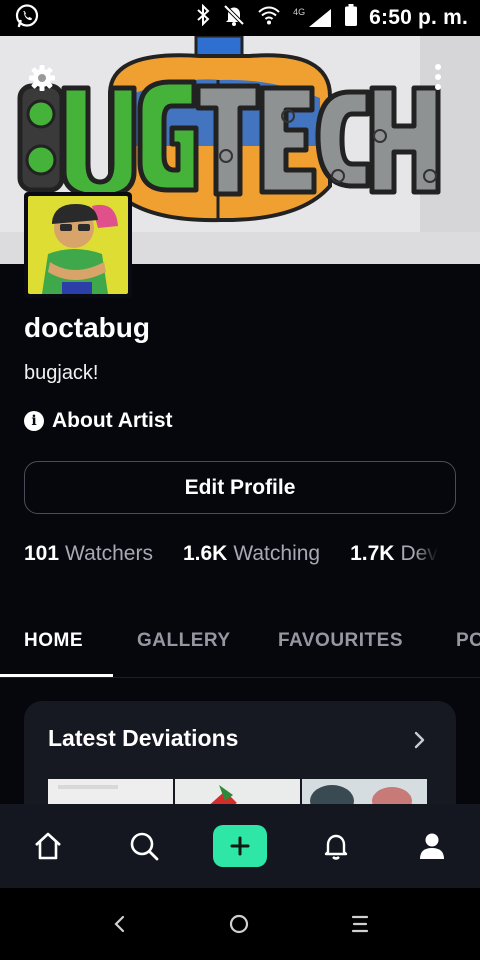 The image size is (480, 960). I want to click on tab-posts: PO, so click(468, 641).